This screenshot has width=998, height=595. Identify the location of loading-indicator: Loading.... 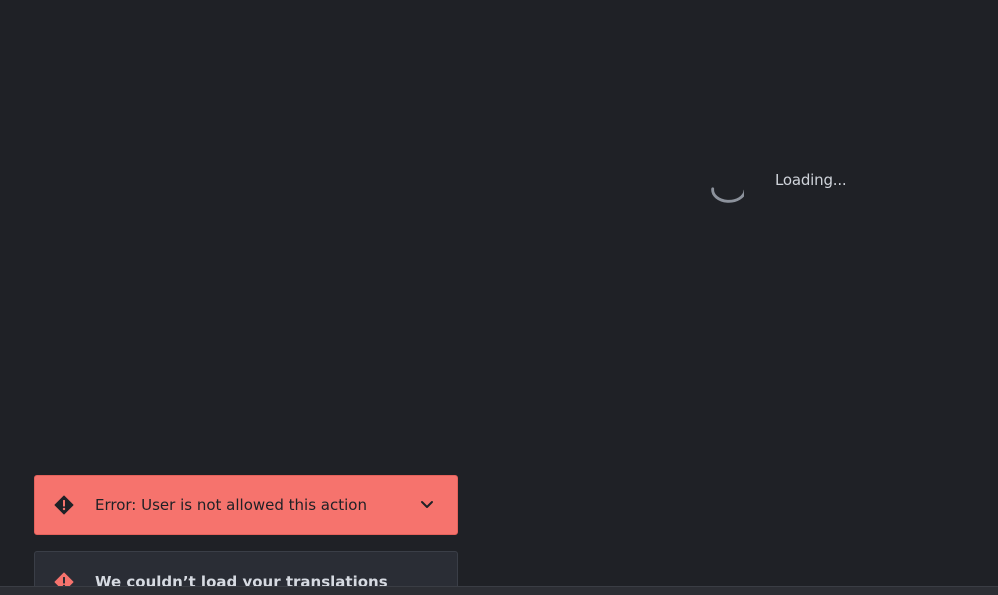
(777, 184).